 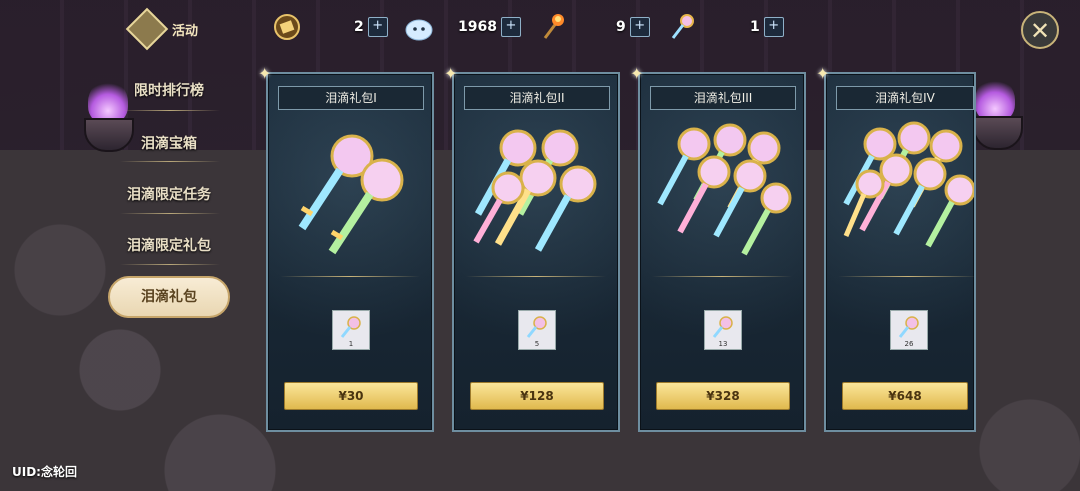 I want to click on resource-ticket: 2 +, so click(x=330, y=27).